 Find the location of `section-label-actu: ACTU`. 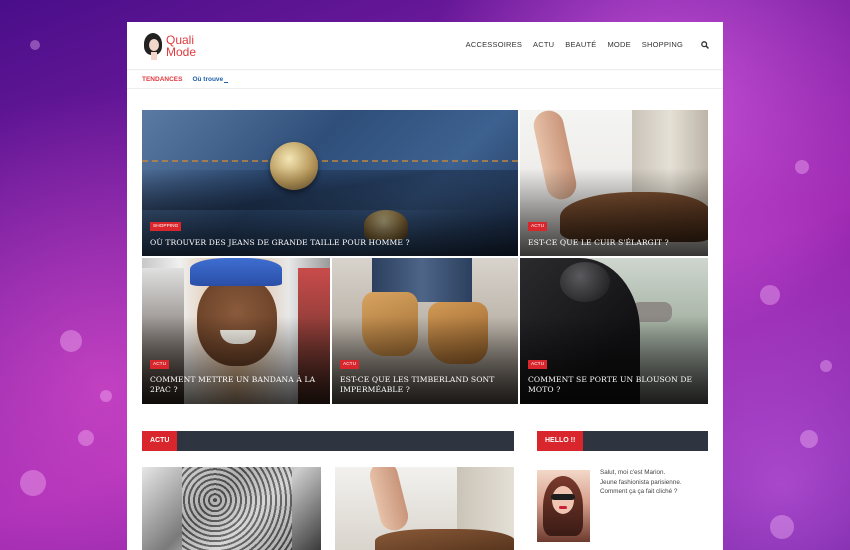

section-label-actu: ACTU is located at coordinates (160, 441).